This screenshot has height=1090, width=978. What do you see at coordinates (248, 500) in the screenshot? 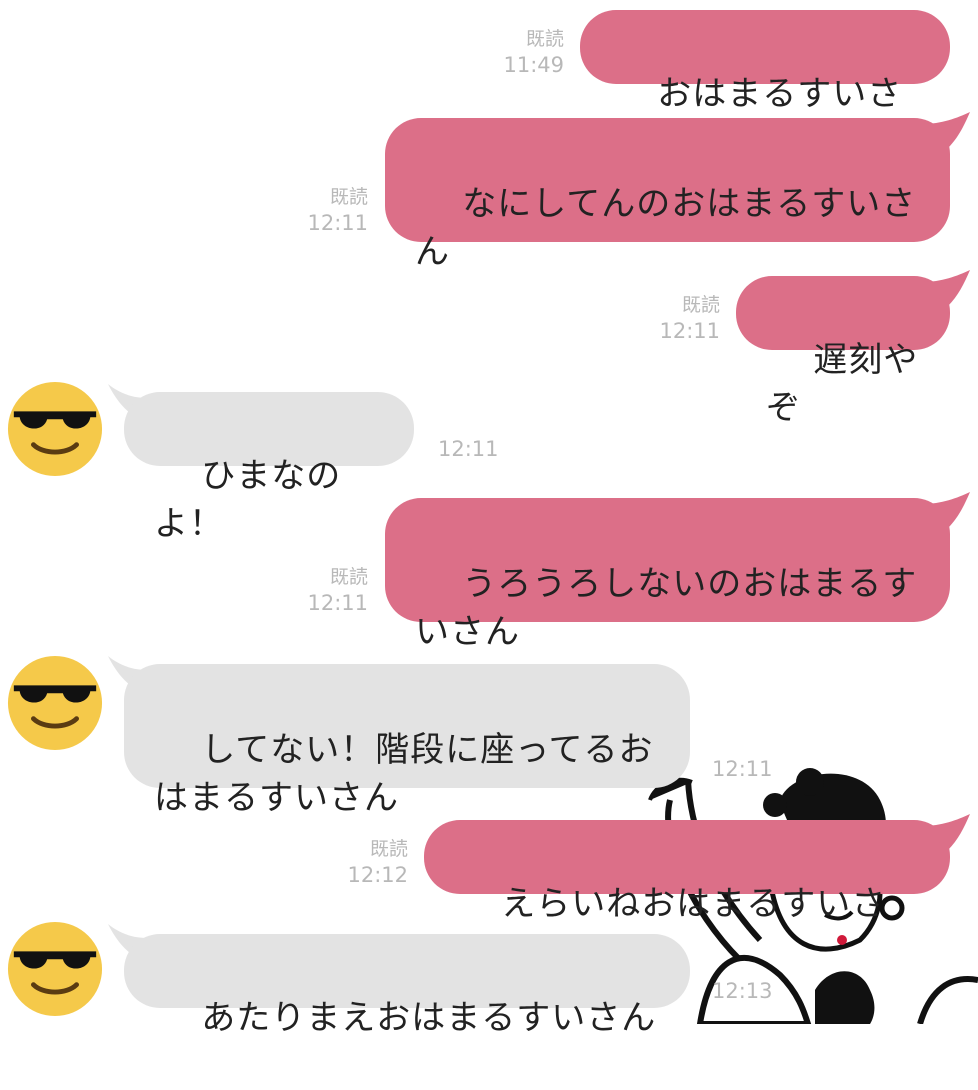
I see `message-text: ひまなのよ！` at bounding box center [248, 500].